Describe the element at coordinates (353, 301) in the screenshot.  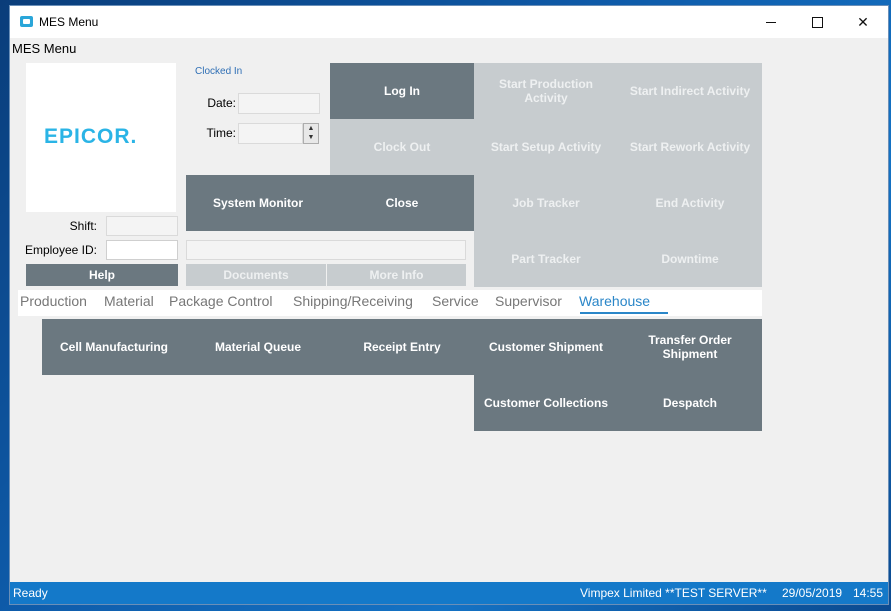
I see `tab-shipping-receiving: Shipping/Receiving` at that location.